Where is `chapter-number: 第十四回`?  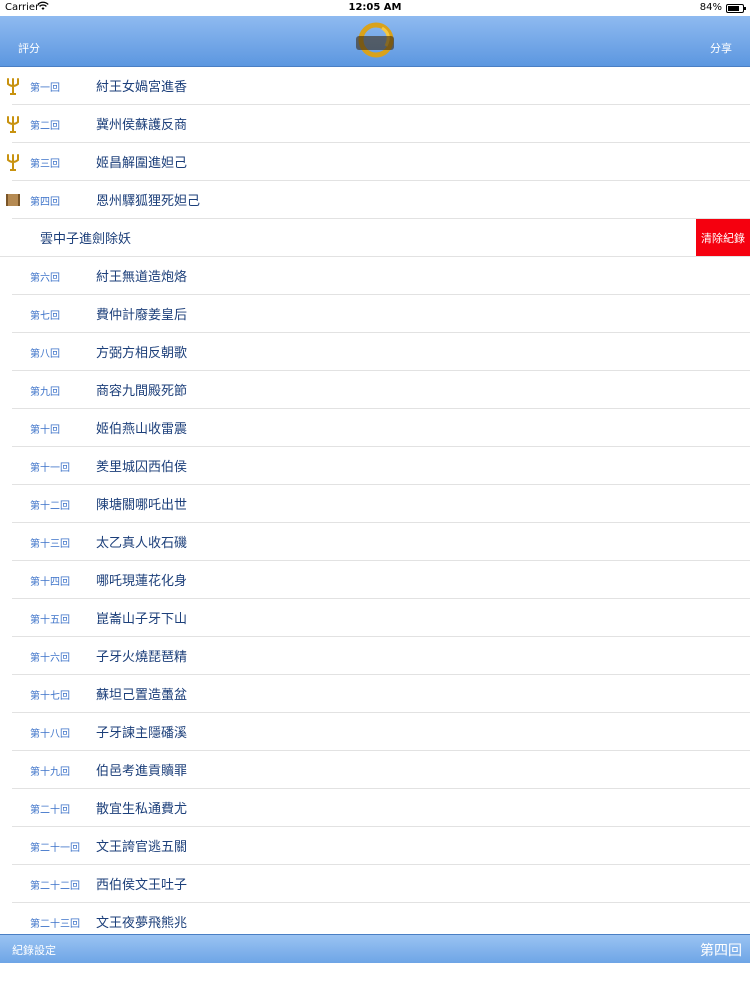 chapter-number: 第十四回 is located at coordinates (50, 582).